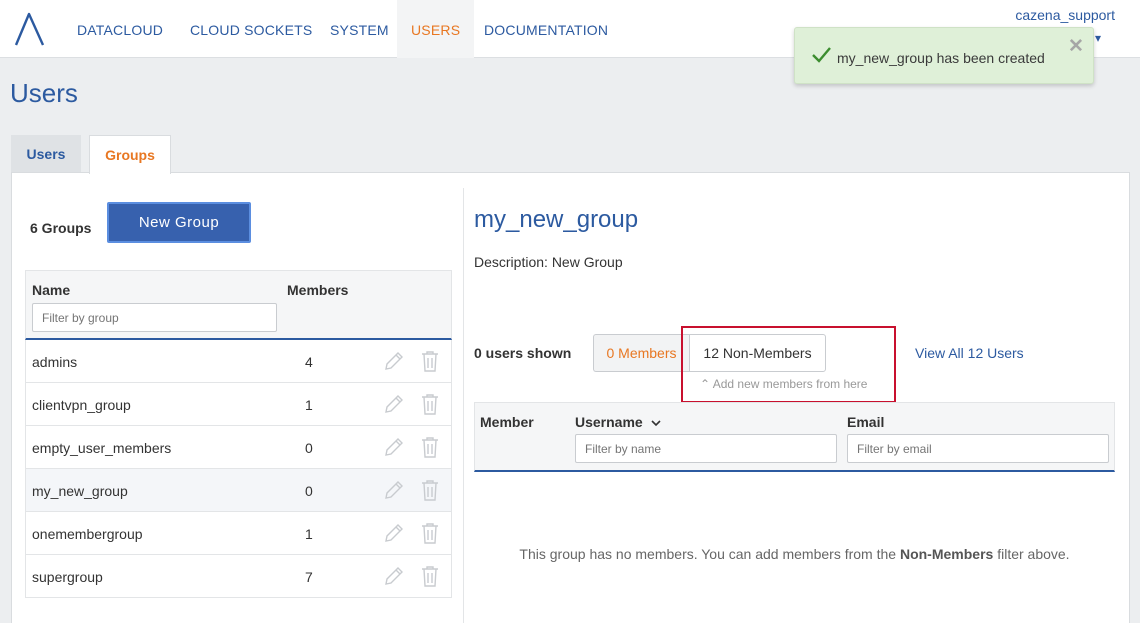  I want to click on members-toggle: 0 Members, so click(641, 353).